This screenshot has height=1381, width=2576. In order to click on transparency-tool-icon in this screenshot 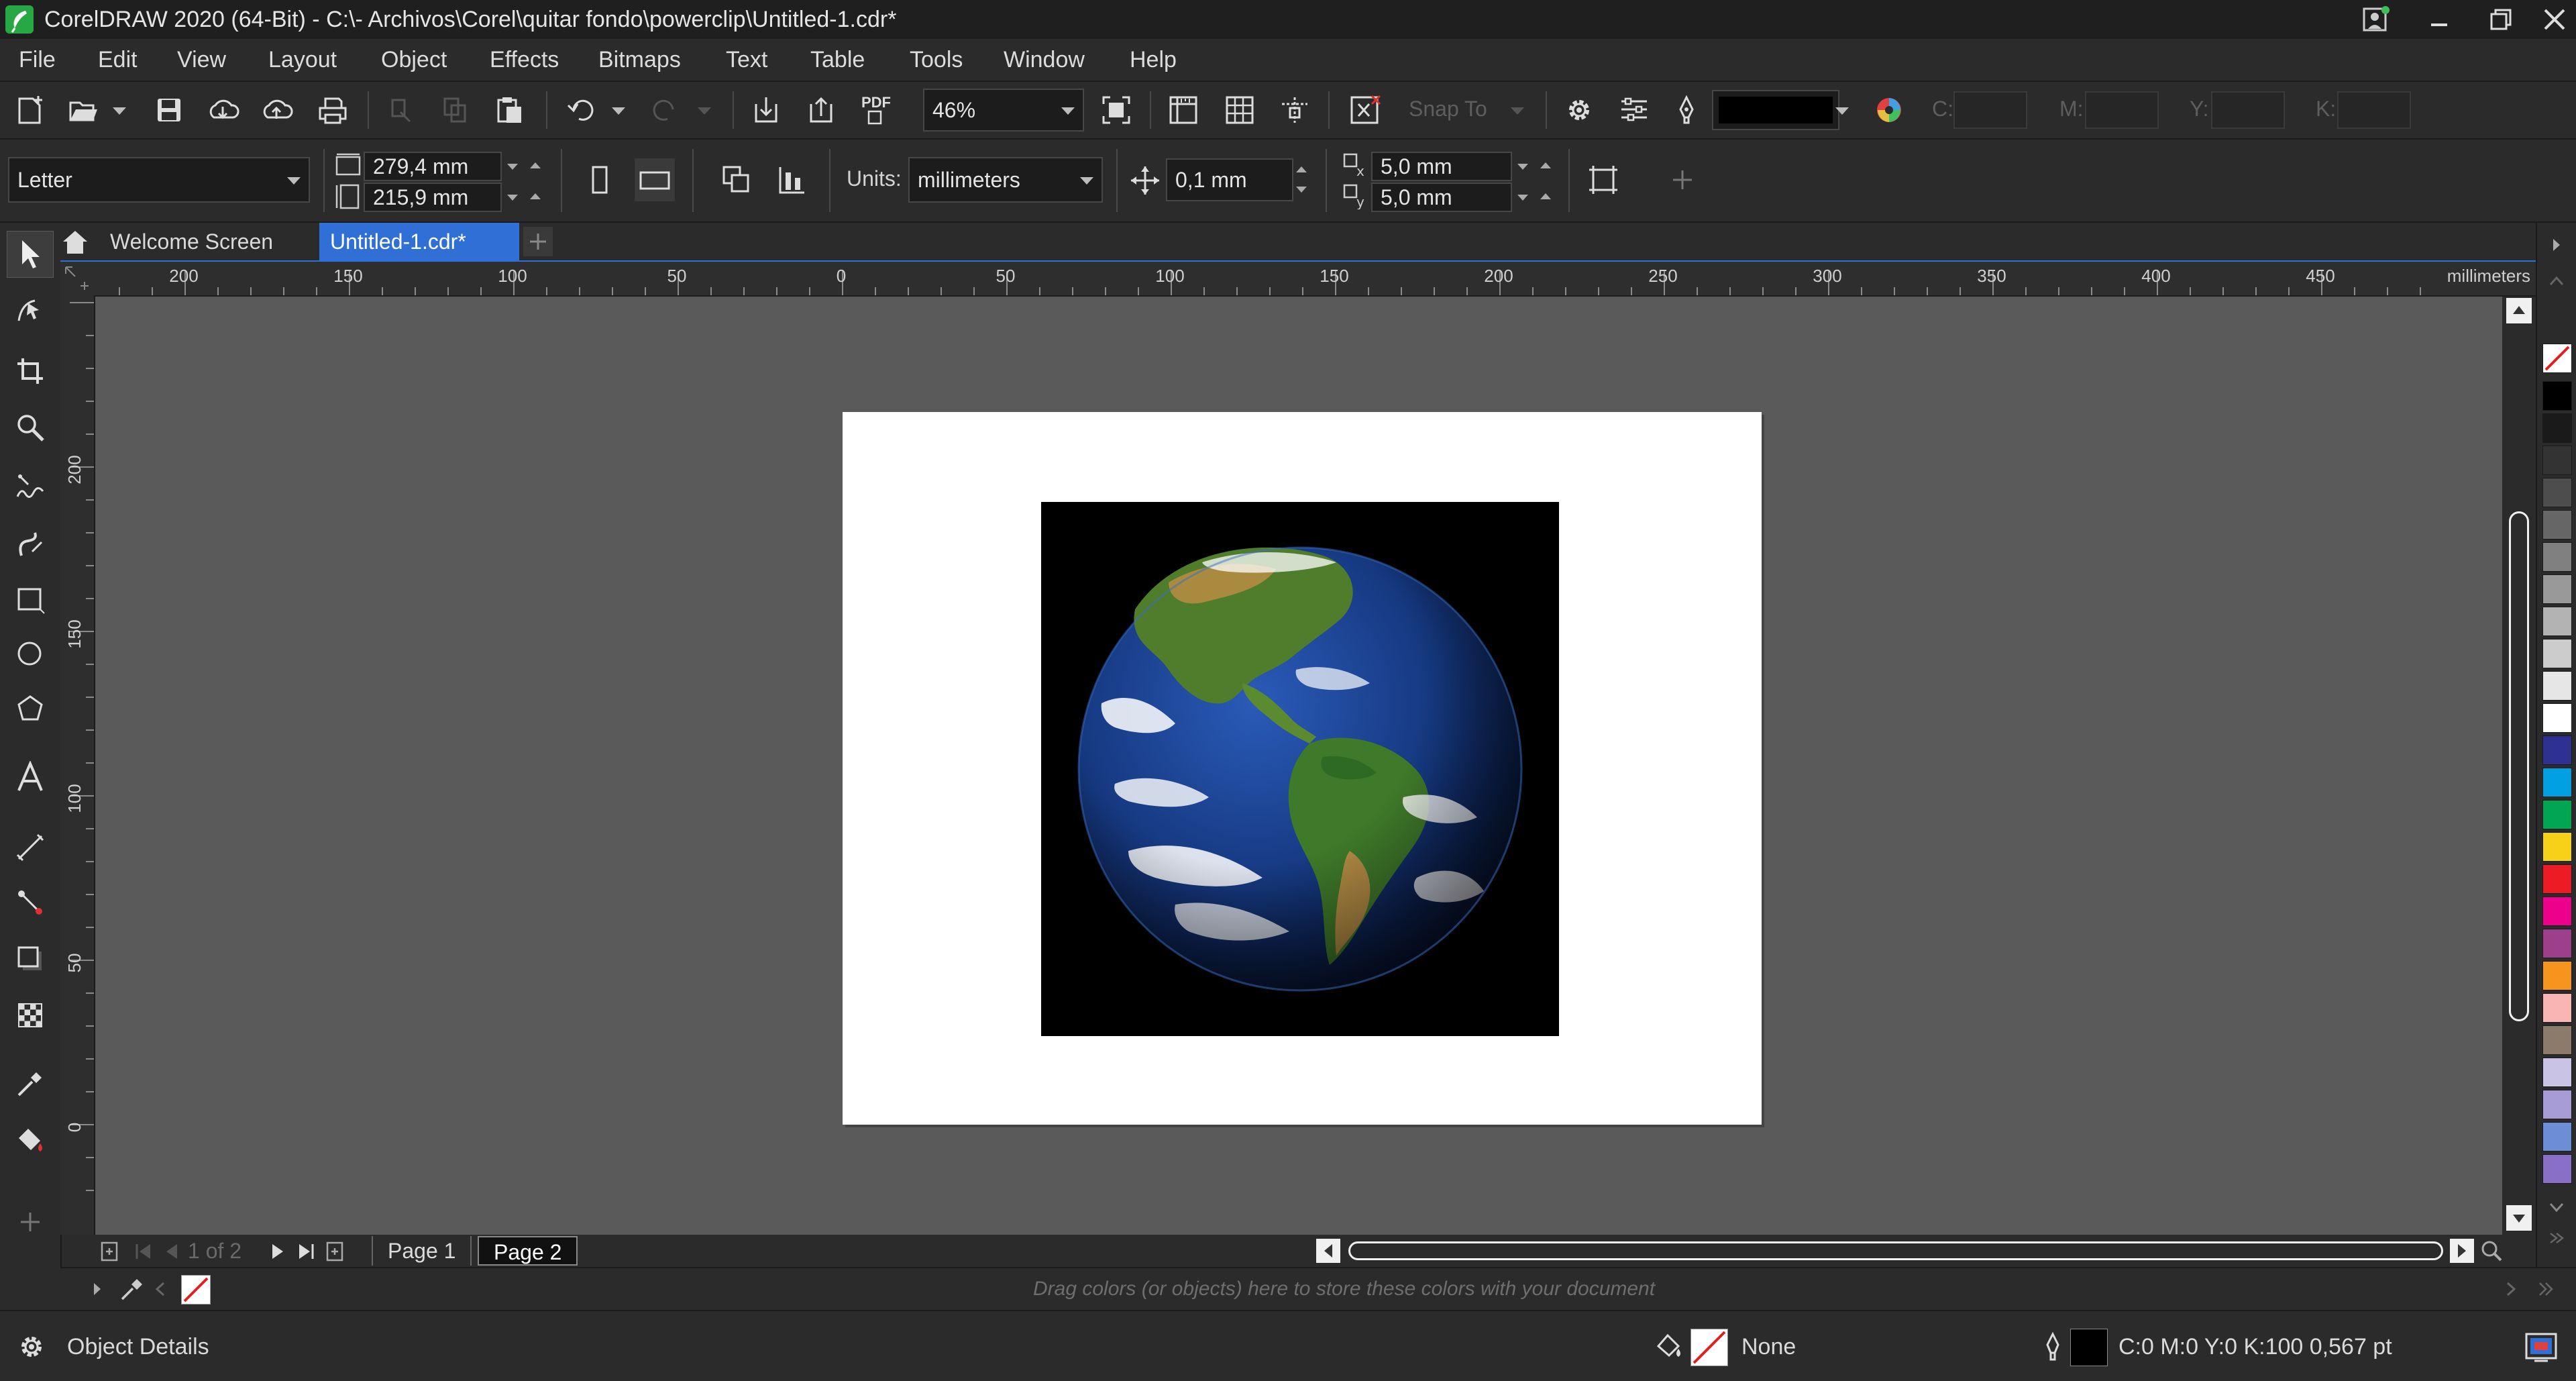, I will do `click(30, 1015)`.